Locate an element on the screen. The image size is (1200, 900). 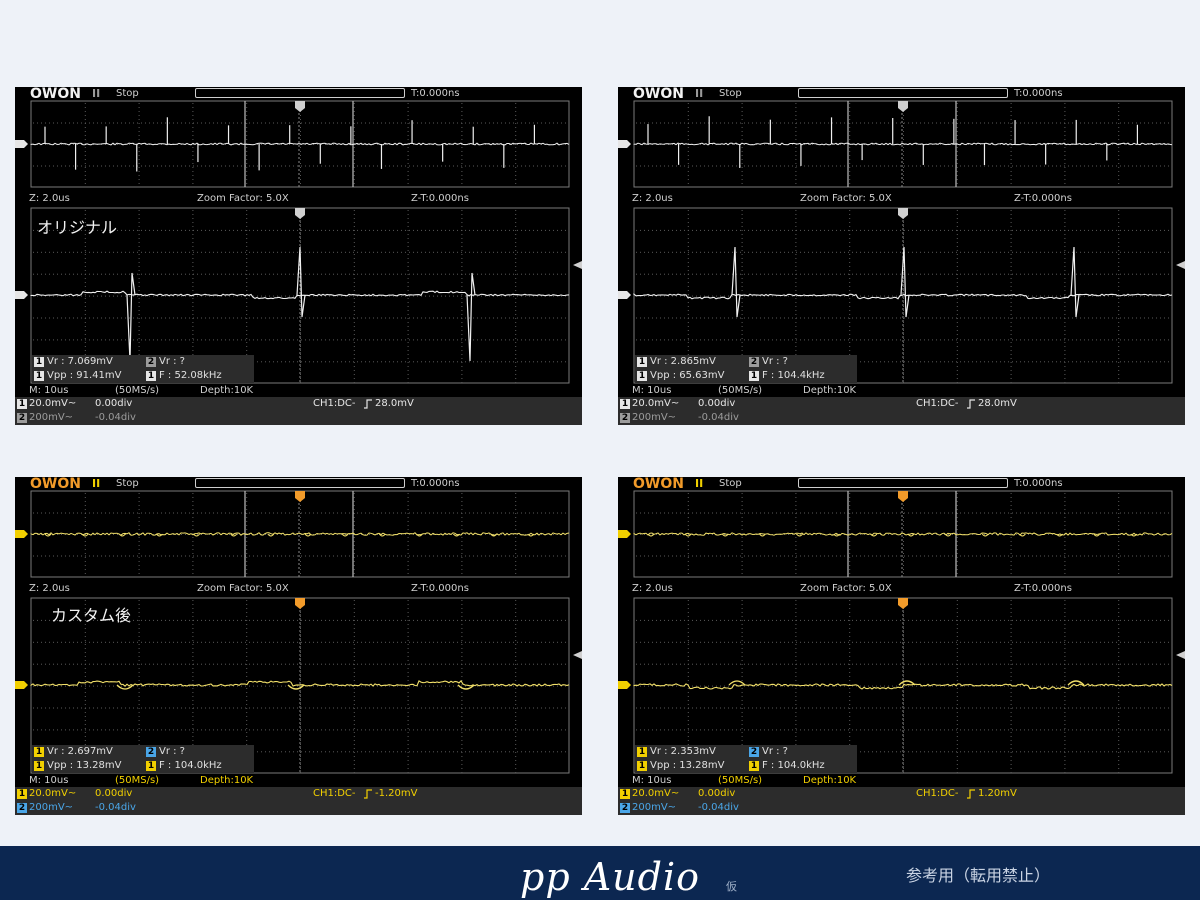
overview-dip is located at coordinates (799, 535).